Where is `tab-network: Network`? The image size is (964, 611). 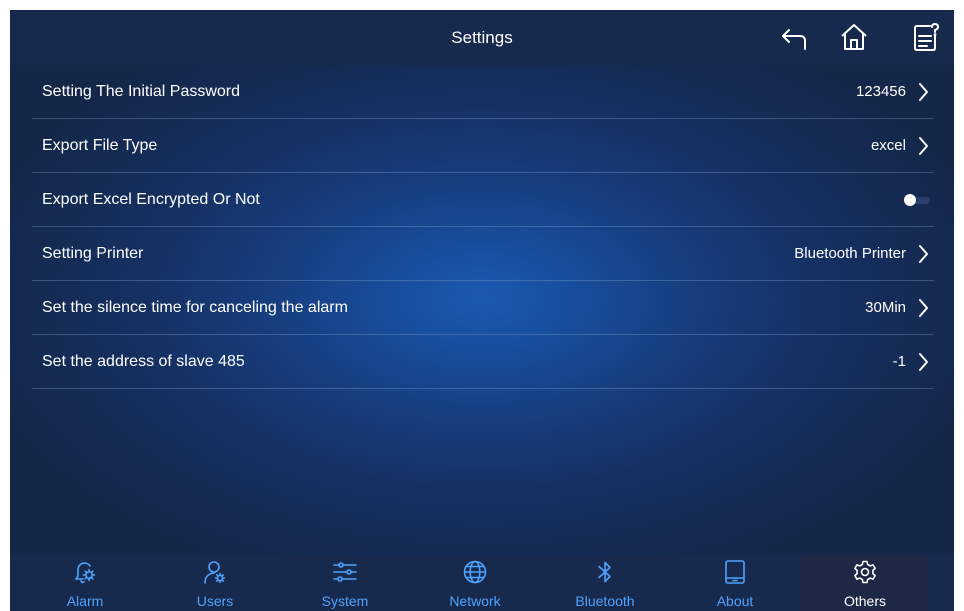
tab-network: Network is located at coordinates (475, 583).